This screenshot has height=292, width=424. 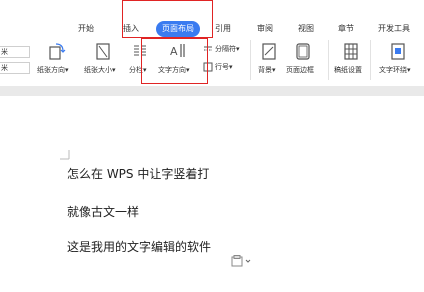 What do you see at coordinates (86, 29) in the screenshot?
I see `tab-home: 开始` at bounding box center [86, 29].